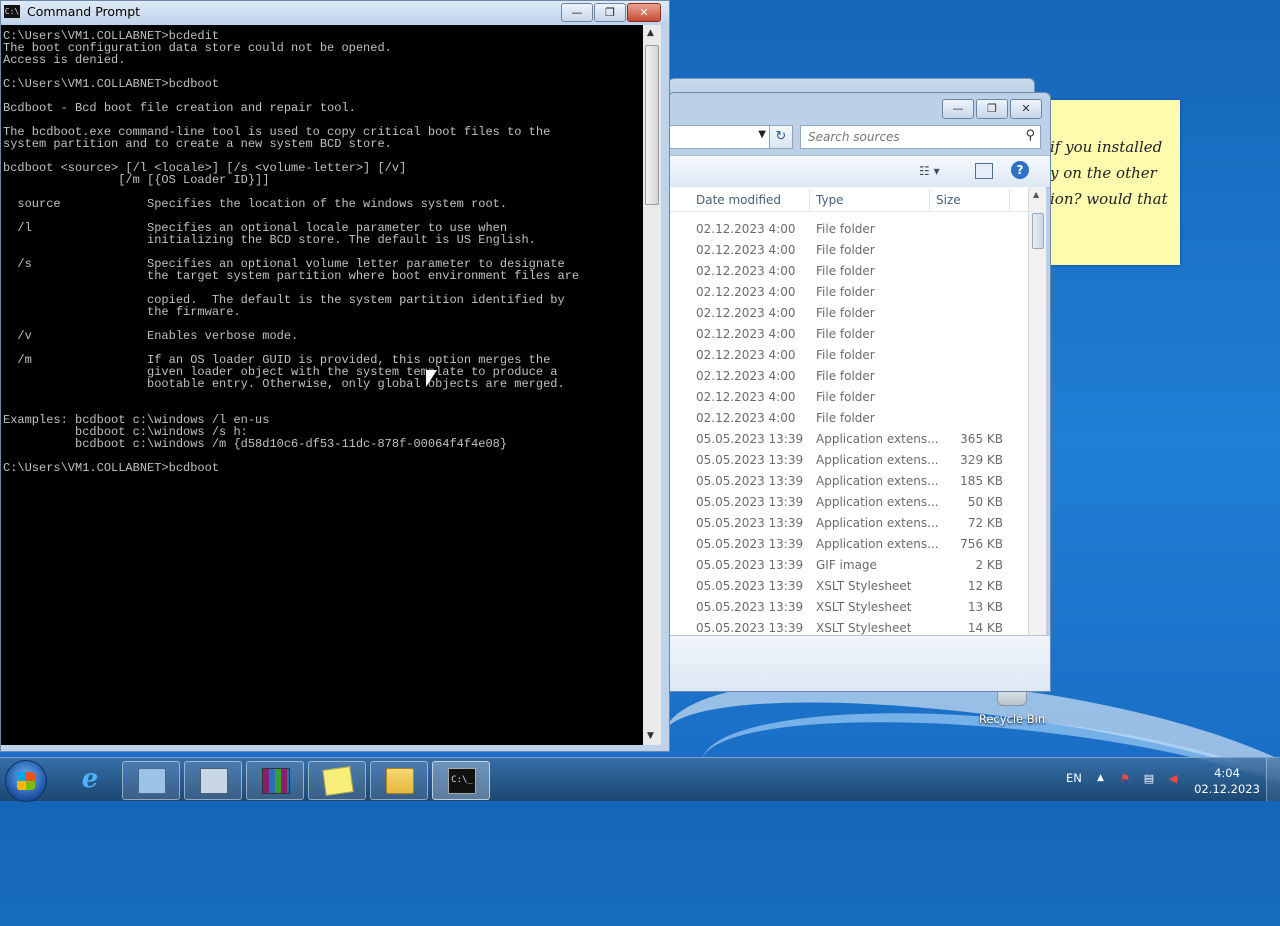  What do you see at coordinates (1030, 135) in the screenshot?
I see `search-icon: ⚲` at bounding box center [1030, 135].